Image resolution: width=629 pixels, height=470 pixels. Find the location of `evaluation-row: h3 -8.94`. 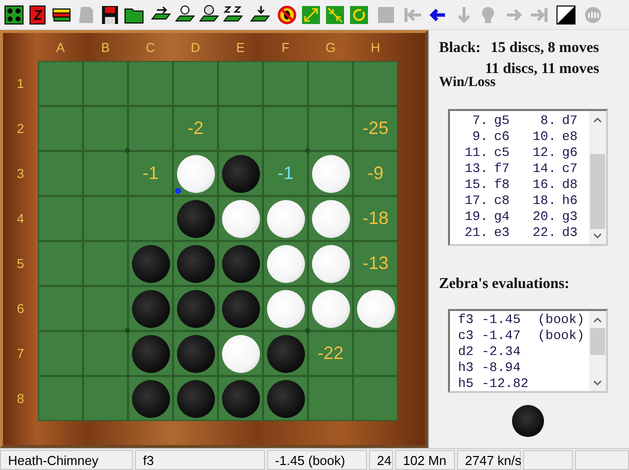

evaluation-row: h3 -8.94 is located at coordinates (519, 368).